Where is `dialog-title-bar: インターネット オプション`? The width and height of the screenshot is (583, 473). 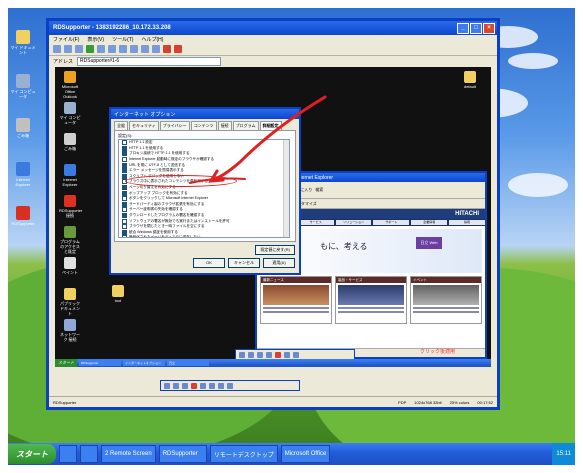 dialog-title-bar: インターネット オプション is located at coordinates (205, 114).